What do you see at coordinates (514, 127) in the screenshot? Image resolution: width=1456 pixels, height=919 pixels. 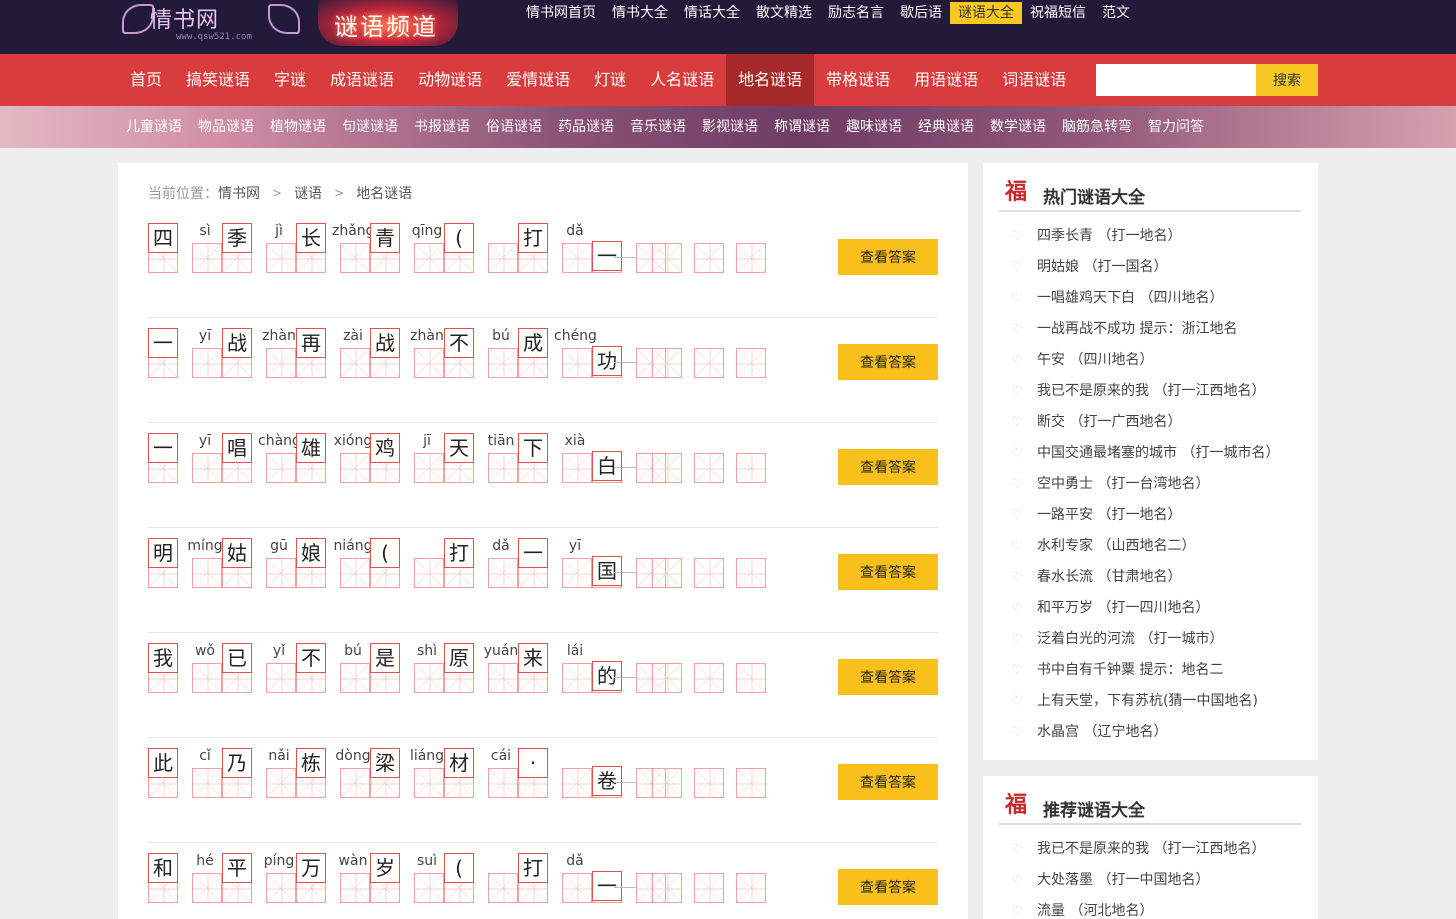 I see `sub-nav-link: 俗语谜语` at bounding box center [514, 127].